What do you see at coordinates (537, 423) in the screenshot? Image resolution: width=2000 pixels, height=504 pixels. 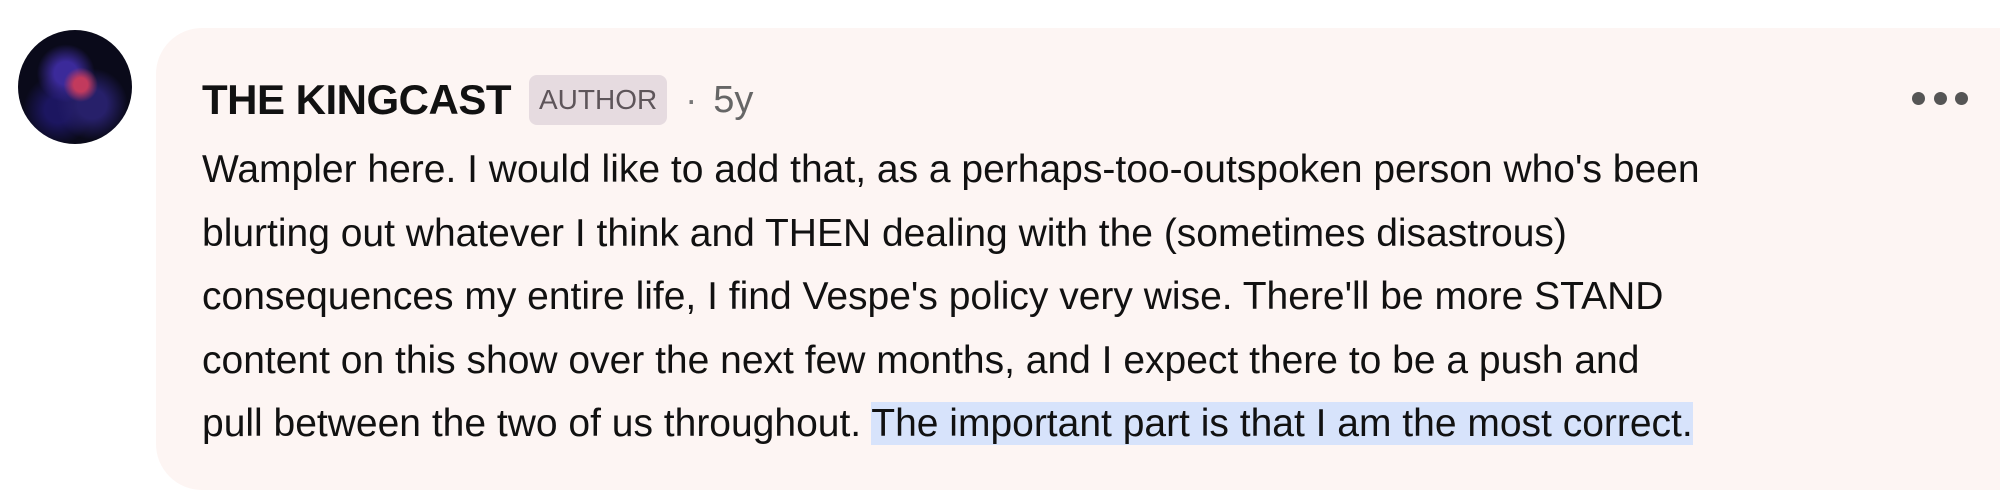 I see `body-line: pull between the two of us throughout.` at bounding box center [537, 423].